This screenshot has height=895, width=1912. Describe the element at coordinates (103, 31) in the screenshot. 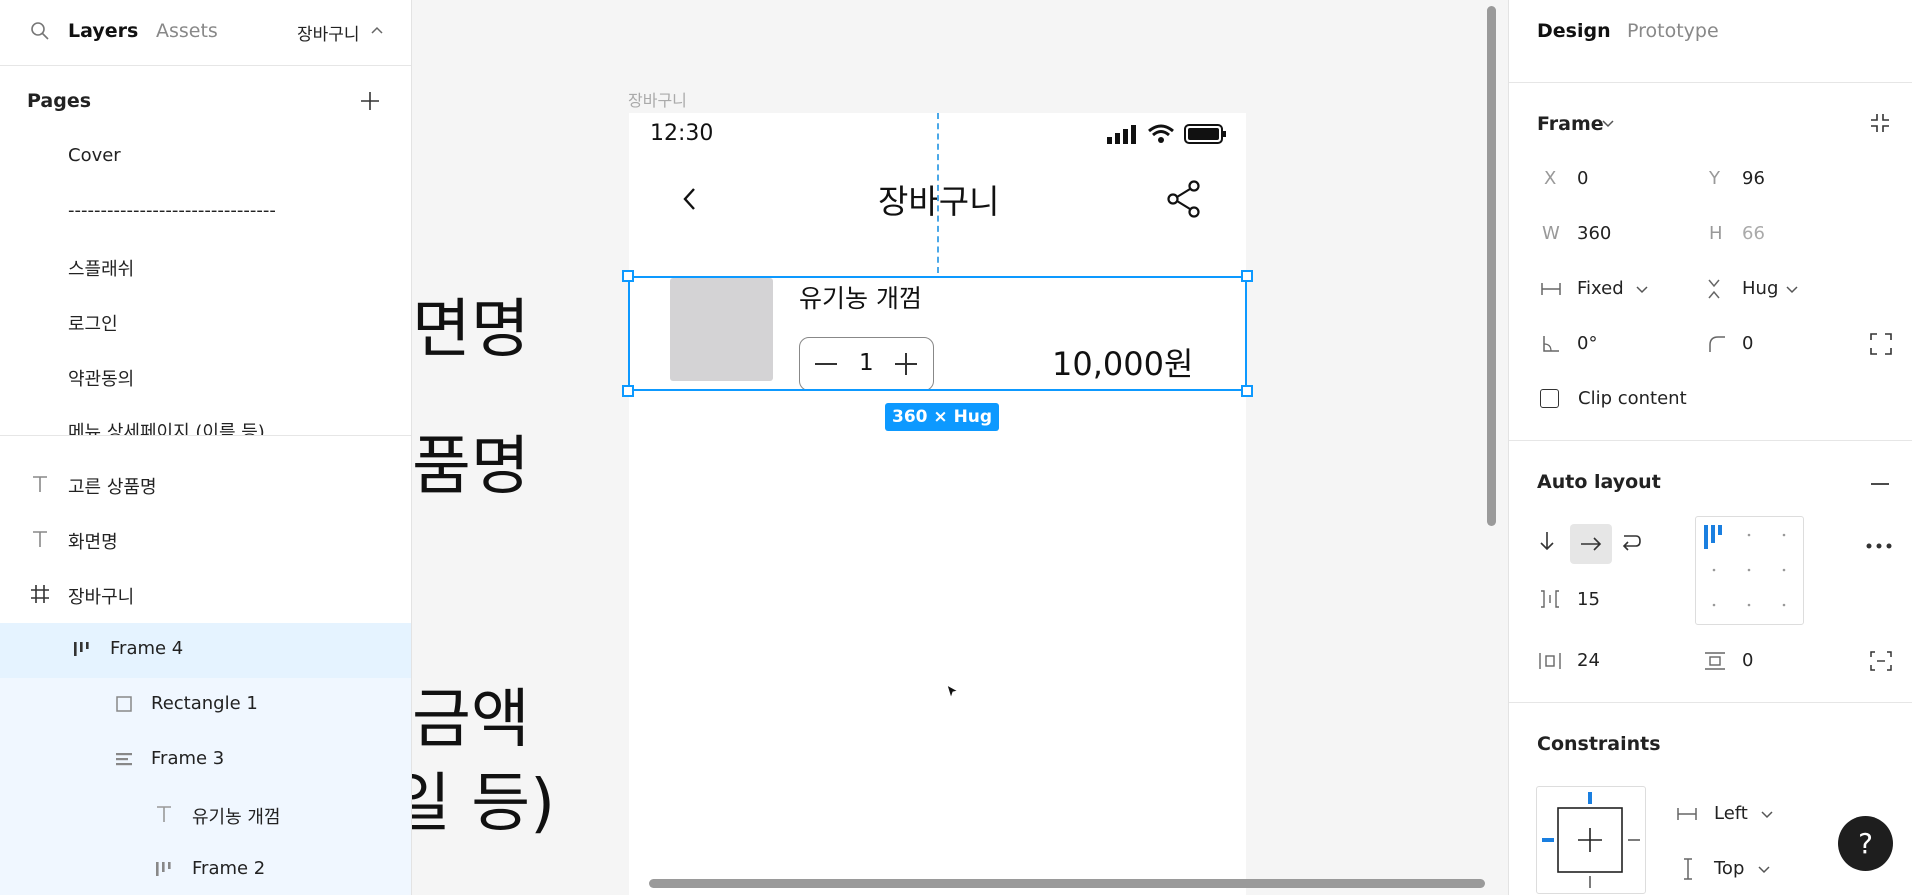

I see `tab-layers: Layers` at that location.